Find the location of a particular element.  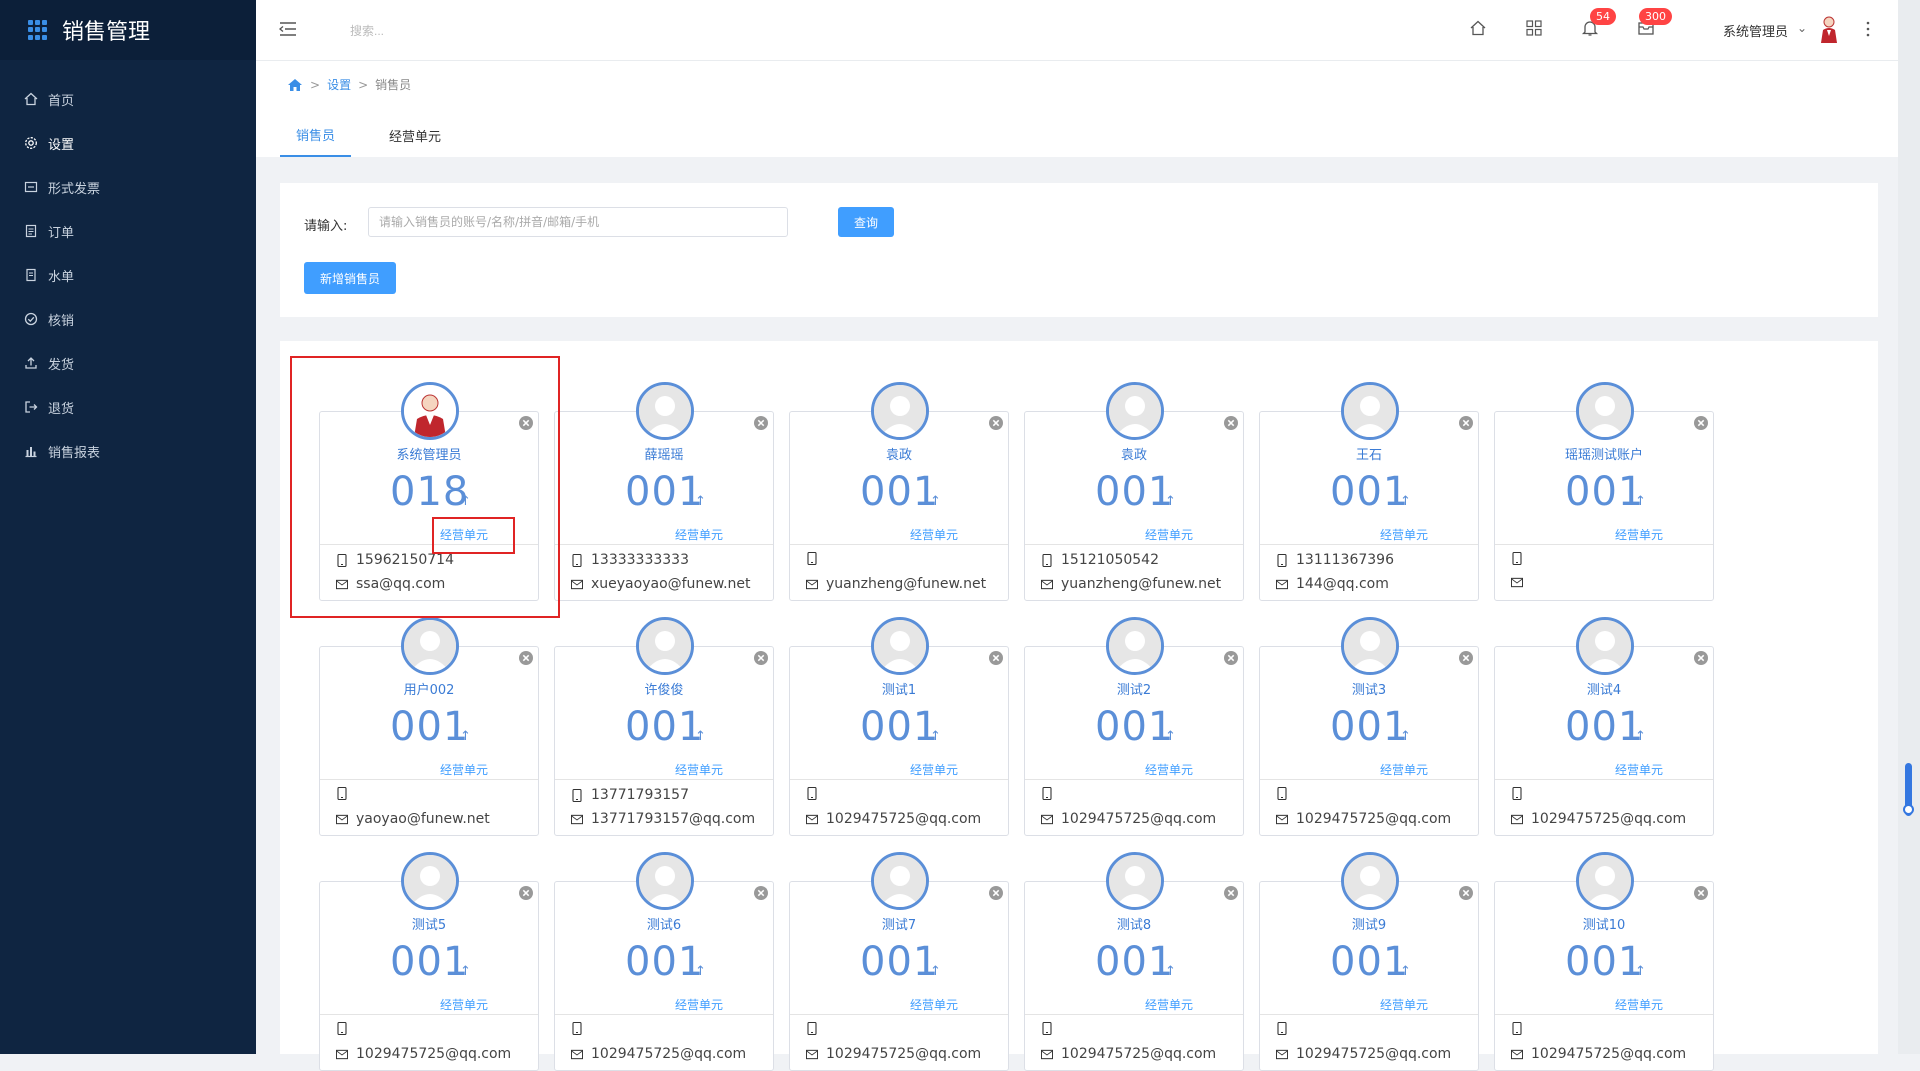

salesperson-name: 测试2 is located at coordinates (1134, 688).